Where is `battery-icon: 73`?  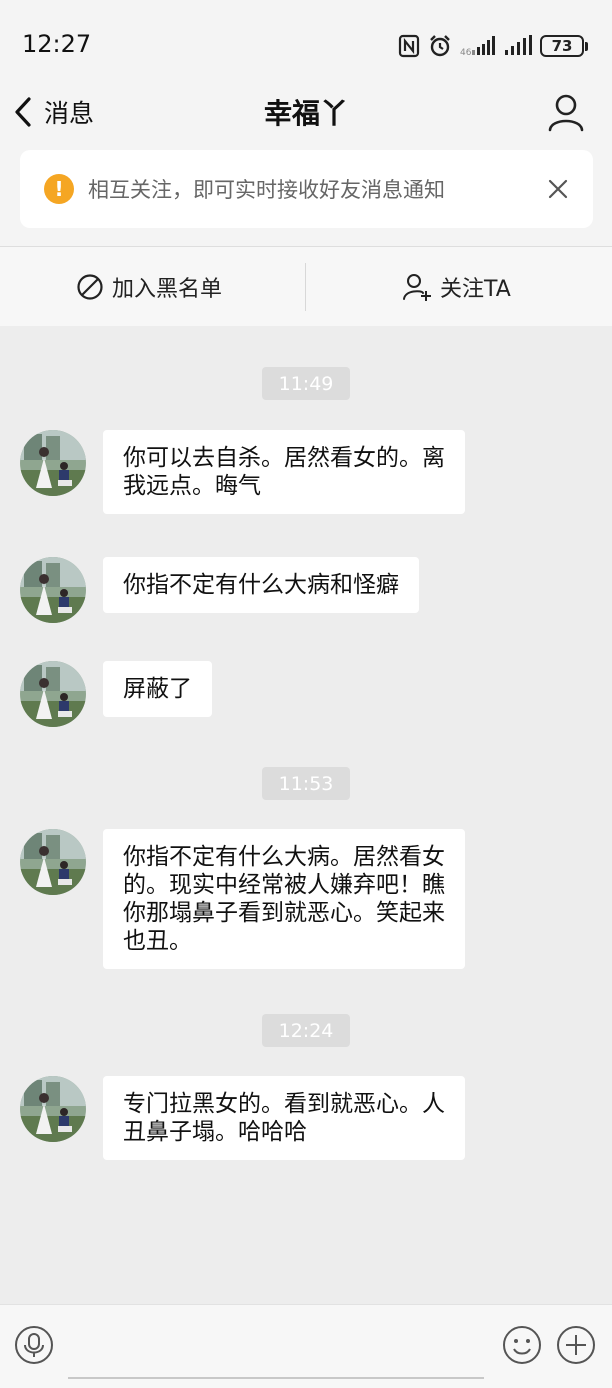
battery-icon: 73 is located at coordinates (564, 46).